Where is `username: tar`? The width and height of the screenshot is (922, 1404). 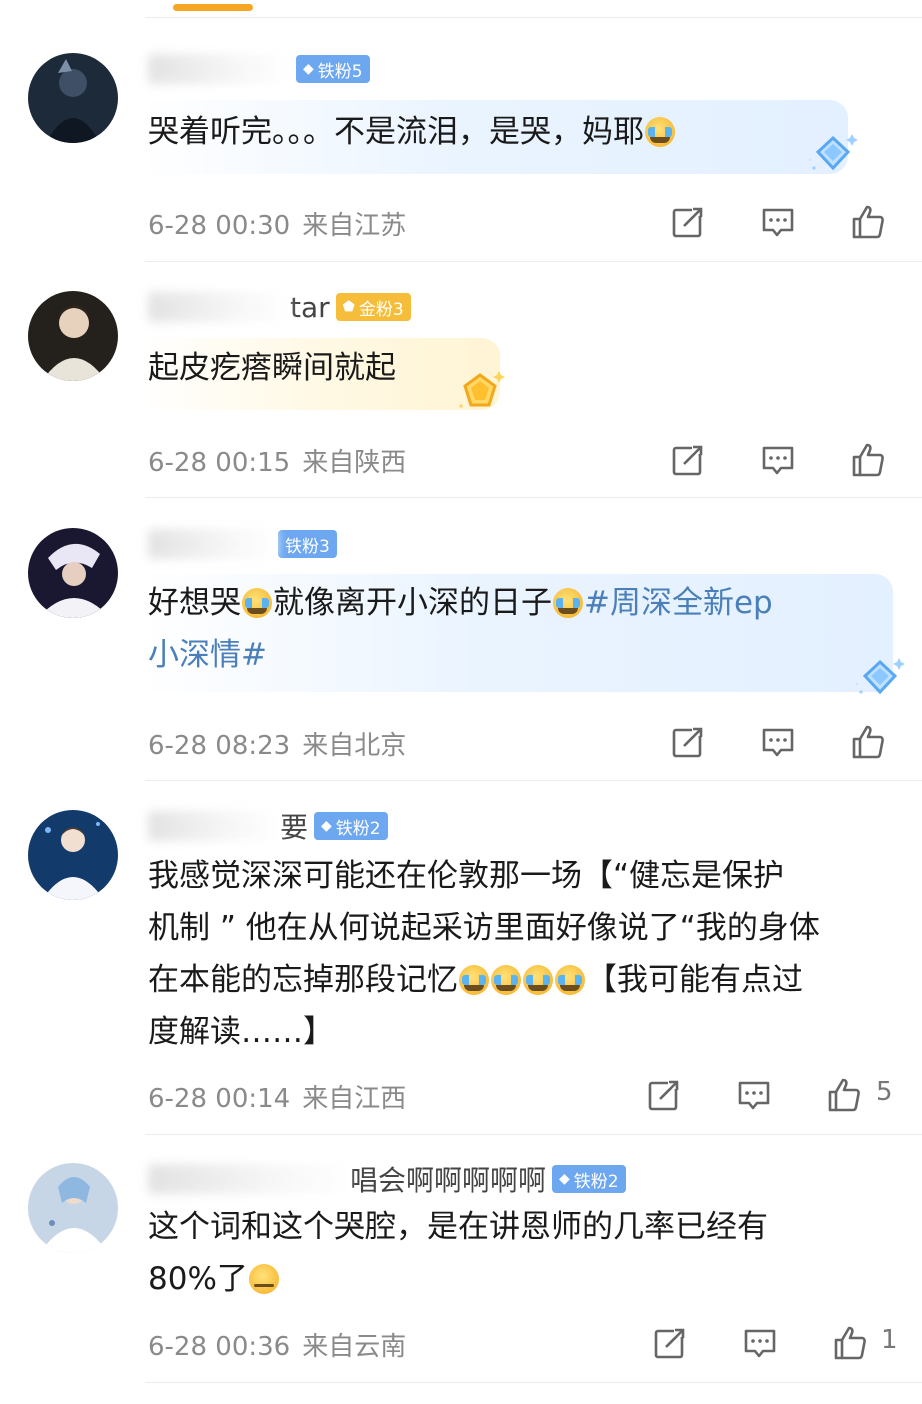
username: tar is located at coordinates (310, 307).